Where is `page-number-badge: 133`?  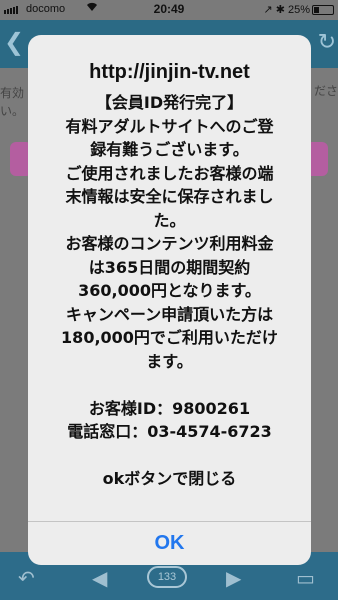
page-number-badge: 133 is located at coordinates (167, 577).